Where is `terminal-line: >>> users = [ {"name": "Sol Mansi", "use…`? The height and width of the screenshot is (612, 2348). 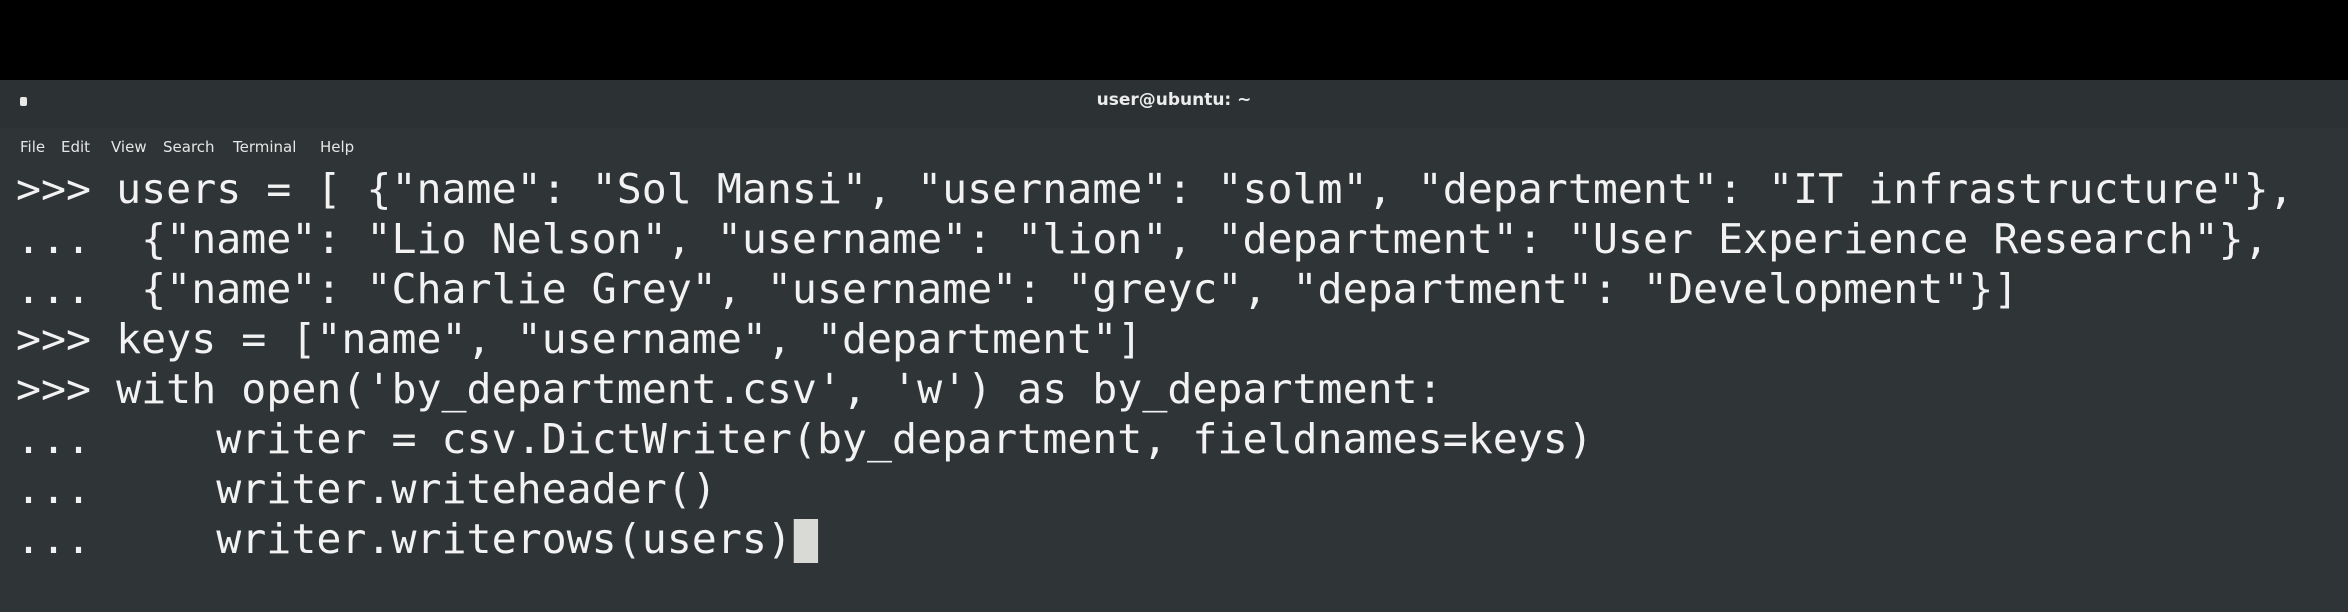 terminal-line: >>> users = [ {"name": "Sol Mansi", "use… is located at coordinates (1155, 189).